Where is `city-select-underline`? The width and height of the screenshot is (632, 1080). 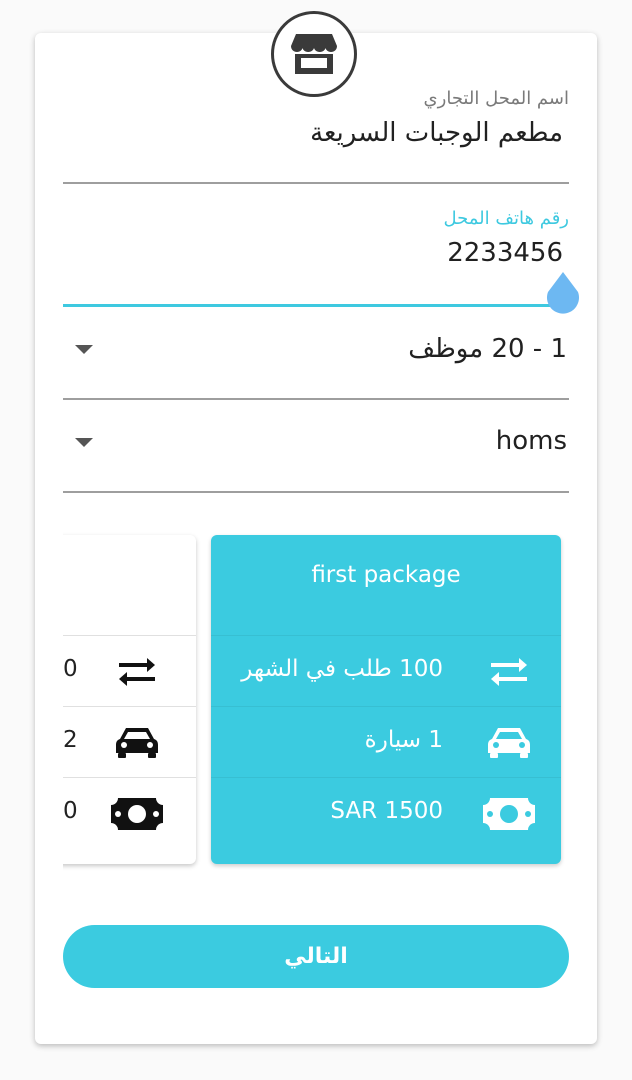
city-select-underline is located at coordinates (316, 492).